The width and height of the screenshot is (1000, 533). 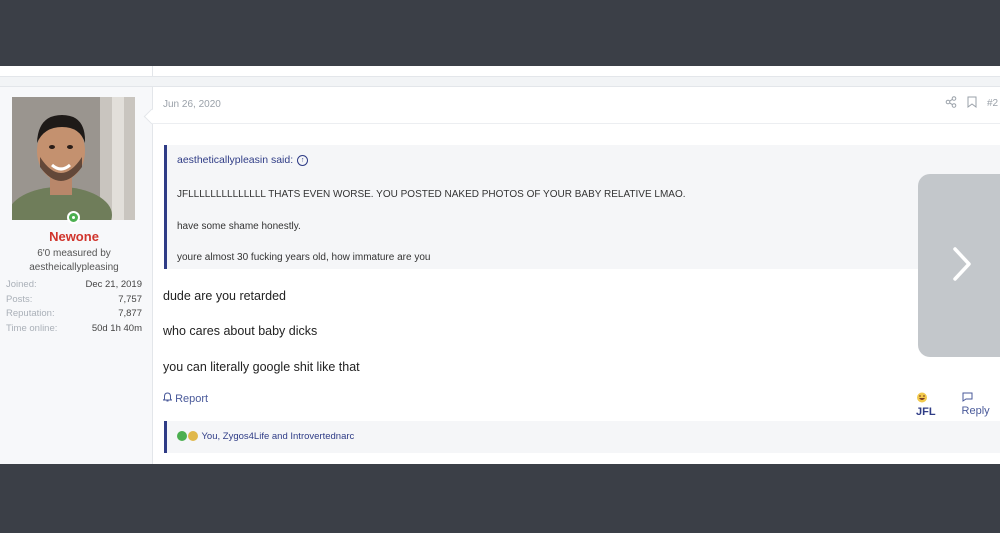 What do you see at coordinates (992, 103) in the screenshot?
I see `post-number: #2` at bounding box center [992, 103].